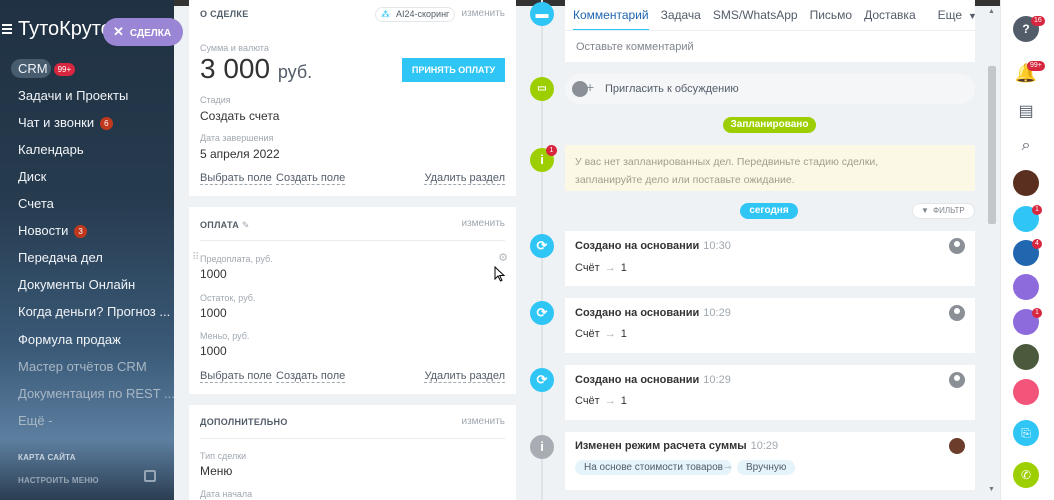  I want to click on sidebar-item-reports: Мастер отчётов CRM, so click(82, 366).